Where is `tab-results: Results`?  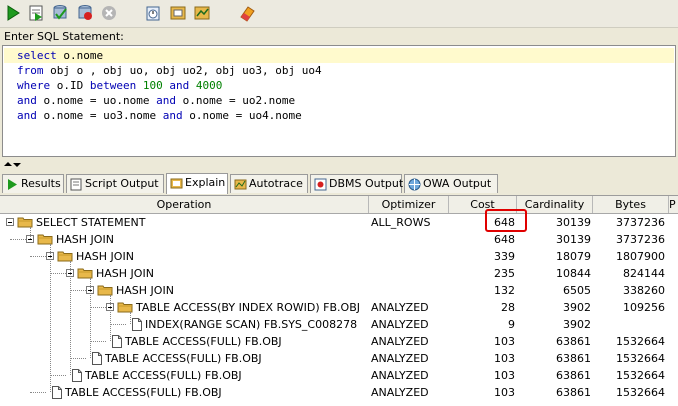
tab-results: Results is located at coordinates (33, 183).